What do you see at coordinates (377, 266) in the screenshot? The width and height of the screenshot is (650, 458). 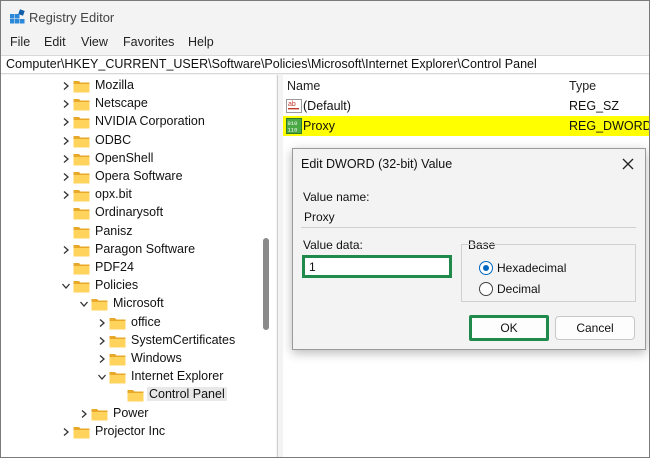 I see `value-data-input` at bounding box center [377, 266].